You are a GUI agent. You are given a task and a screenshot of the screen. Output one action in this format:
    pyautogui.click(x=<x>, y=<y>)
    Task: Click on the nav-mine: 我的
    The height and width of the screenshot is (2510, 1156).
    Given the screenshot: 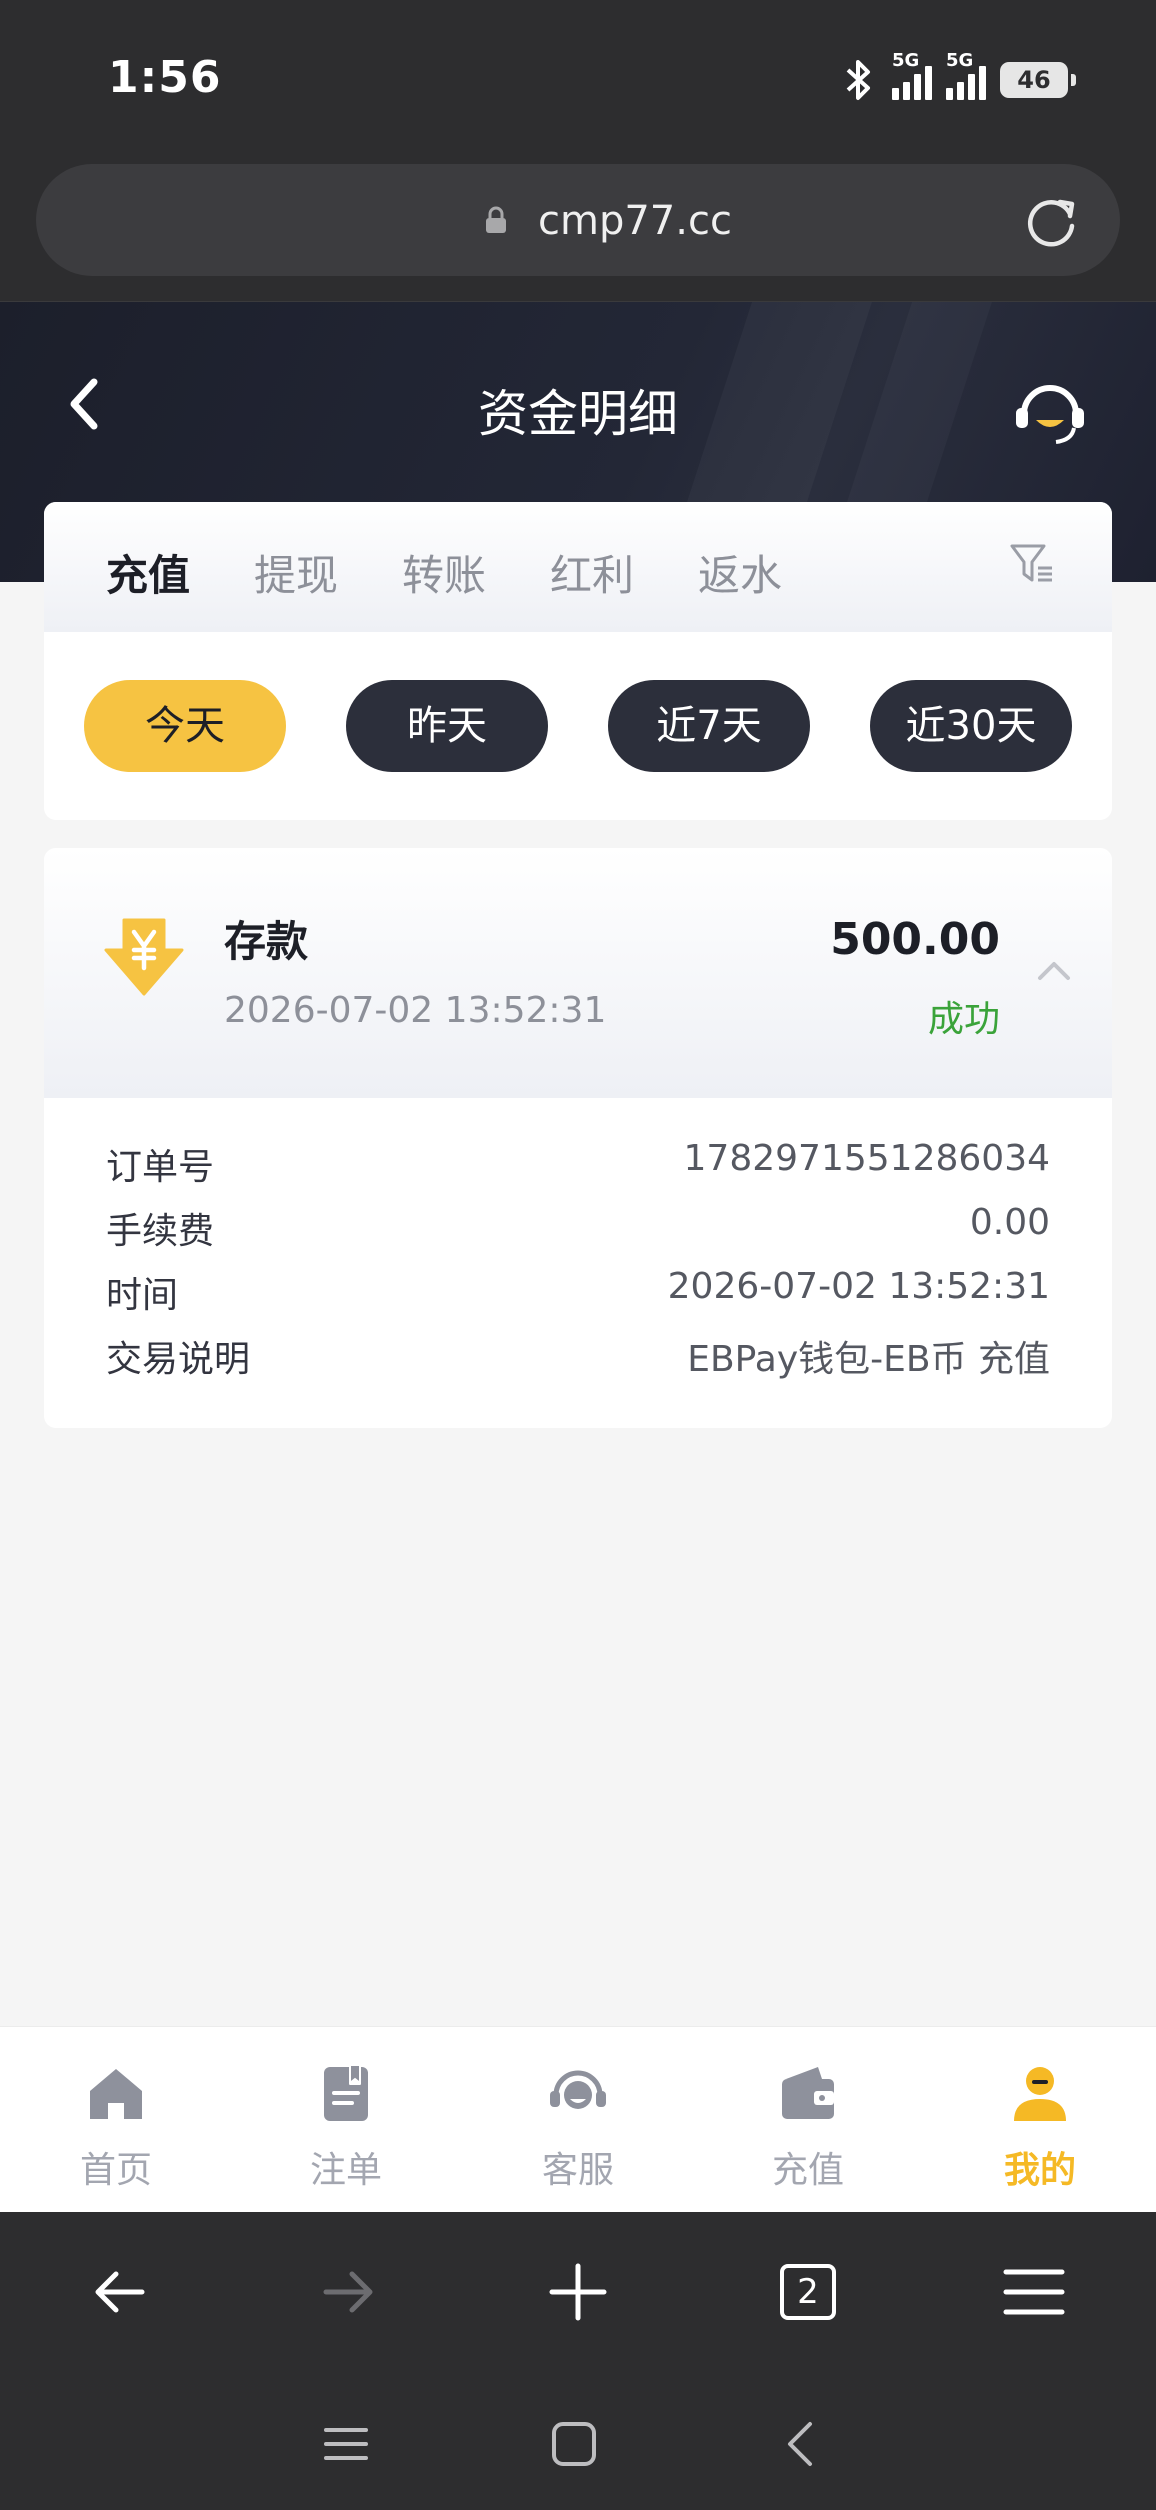 What is the action you would take?
    pyautogui.click(x=1040, y=2120)
    